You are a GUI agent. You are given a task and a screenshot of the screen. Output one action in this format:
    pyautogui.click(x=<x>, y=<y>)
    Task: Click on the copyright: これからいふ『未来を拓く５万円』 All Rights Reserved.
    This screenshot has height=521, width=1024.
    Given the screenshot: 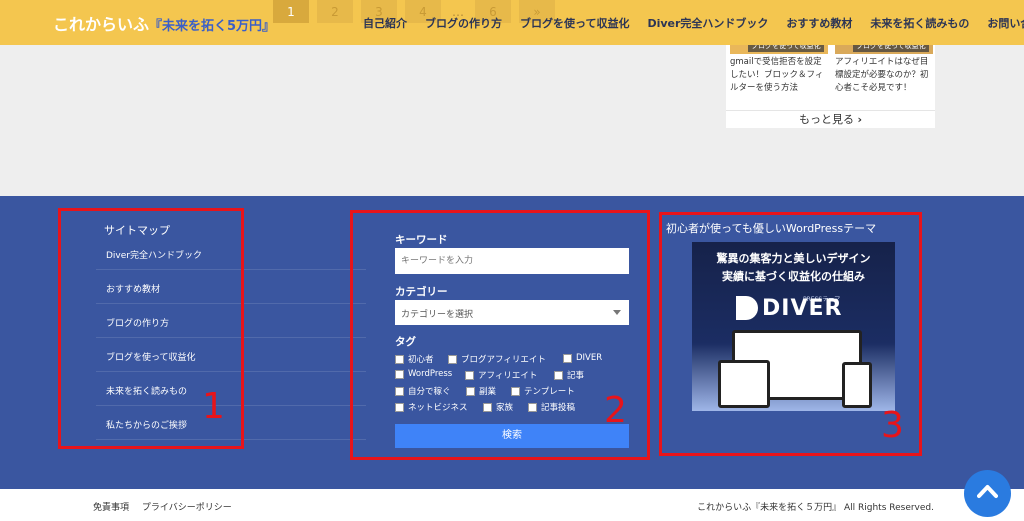 What is the action you would take?
    pyautogui.click(x=815, y=508)
    